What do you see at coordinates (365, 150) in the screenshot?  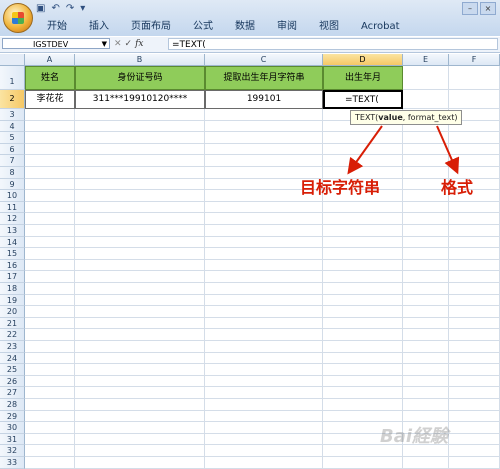 I see `arrow-to-value` at bounding box center [365, 150].